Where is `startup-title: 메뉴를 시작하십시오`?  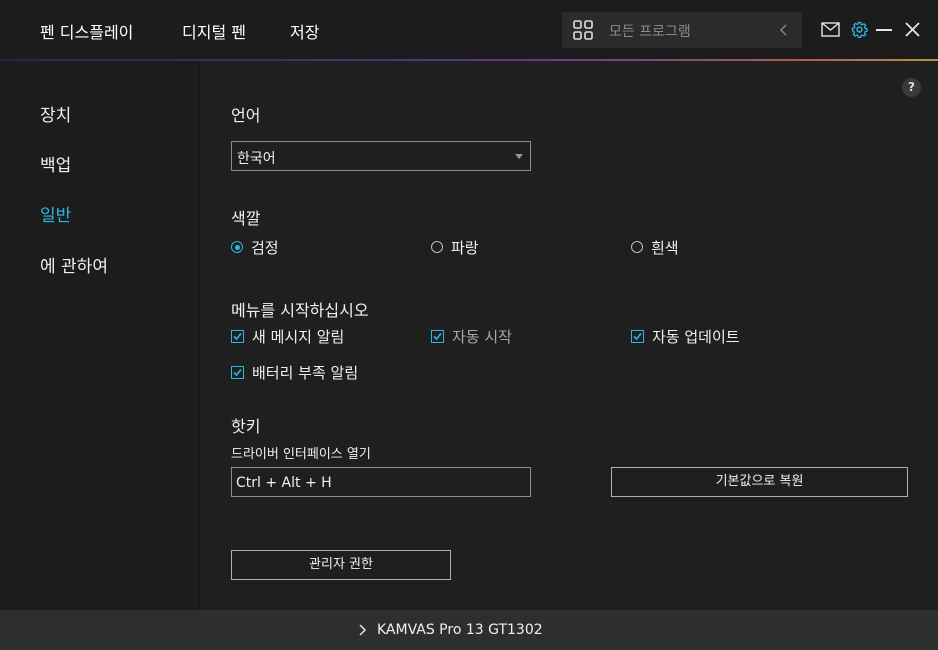 startup-title: 메뉴를 시작하십시오 is located at coordinates (300, 310).